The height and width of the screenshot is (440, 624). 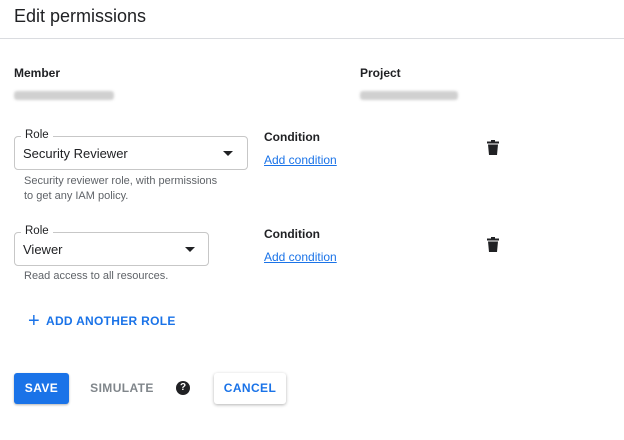 What do you see at coordinates (34, 321) in the screenshot?
I see `plus-icon: +` at bounding box center [34, 321].